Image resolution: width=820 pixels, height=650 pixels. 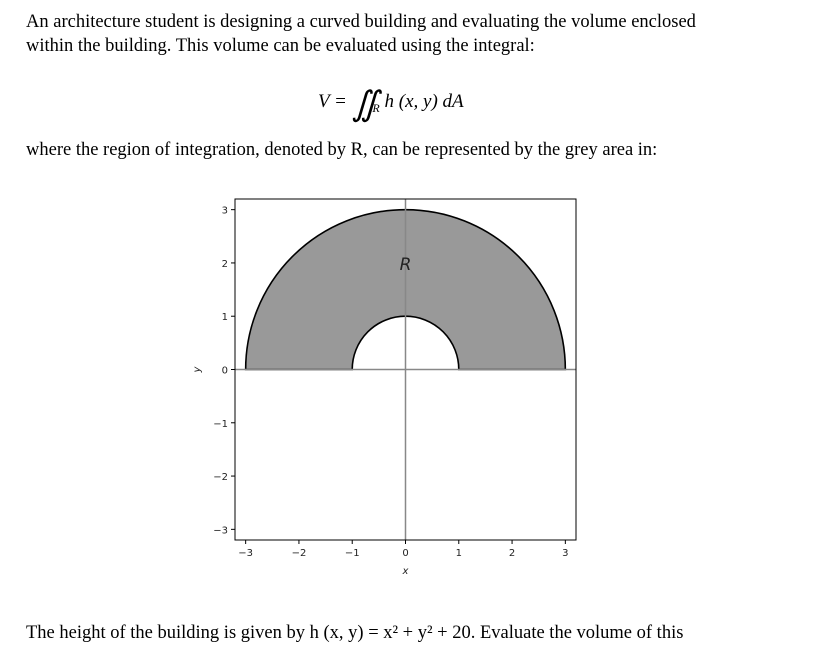 What do you see at coordinates (220, 530) in the screenshot?
I see `y-tick-label: −3` at bounding box center [220, 530].